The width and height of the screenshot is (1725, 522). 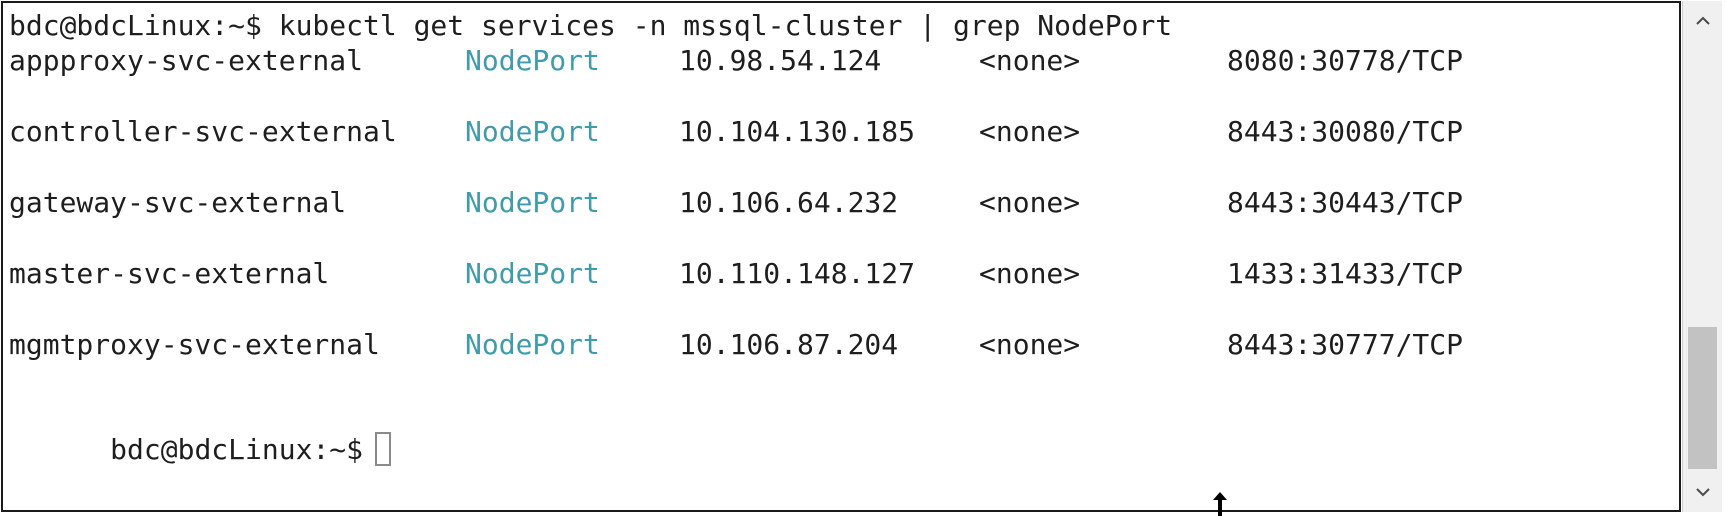 What do you see at coordinates (1702, 398) in the screenshot?
I see `scrollbar-thumb` at bounding box center [1702, 398].